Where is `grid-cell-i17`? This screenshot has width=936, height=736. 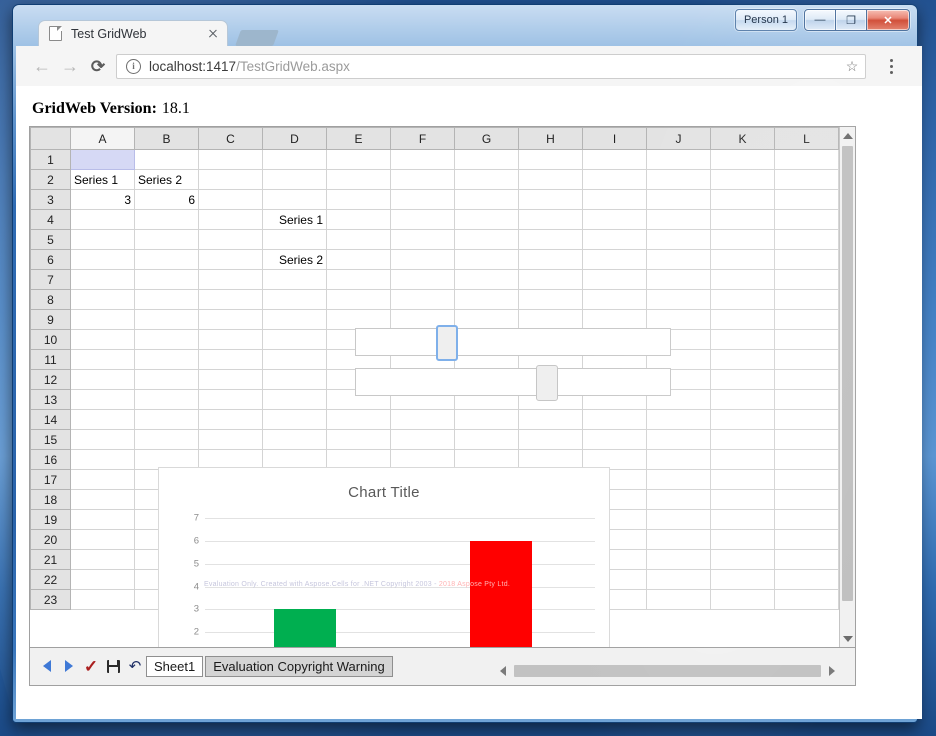 grid-cell-i17 is located at coordinates (614, 479).